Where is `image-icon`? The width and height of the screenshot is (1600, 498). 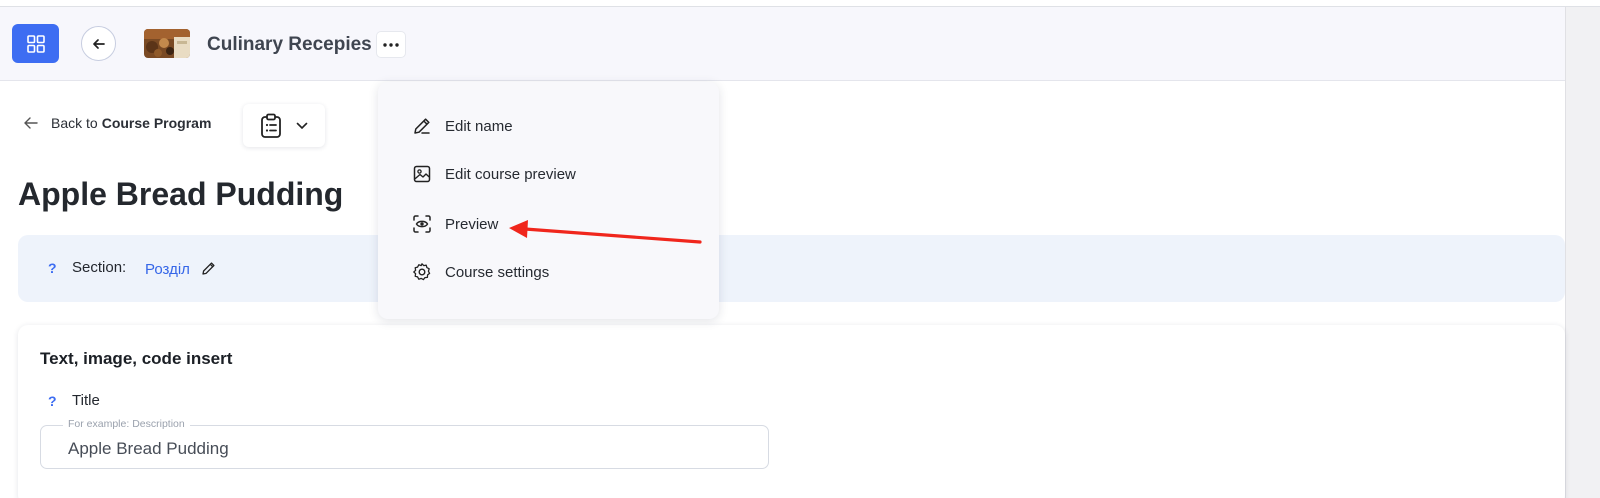
image-icon is located at coordinates (422, 174).